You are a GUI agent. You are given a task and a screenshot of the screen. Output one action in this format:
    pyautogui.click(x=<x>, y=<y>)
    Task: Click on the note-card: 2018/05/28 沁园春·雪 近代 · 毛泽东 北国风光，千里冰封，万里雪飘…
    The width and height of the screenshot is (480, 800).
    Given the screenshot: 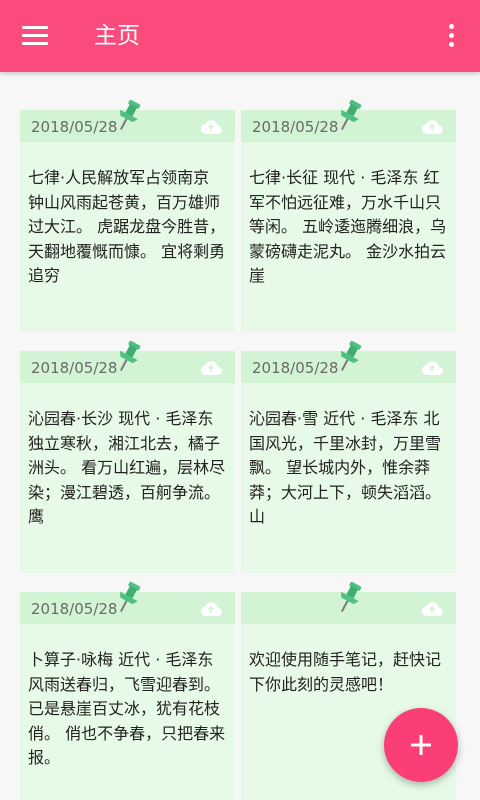 What is the action you would take?
    pyautogui.click(x=348, y=462)
    